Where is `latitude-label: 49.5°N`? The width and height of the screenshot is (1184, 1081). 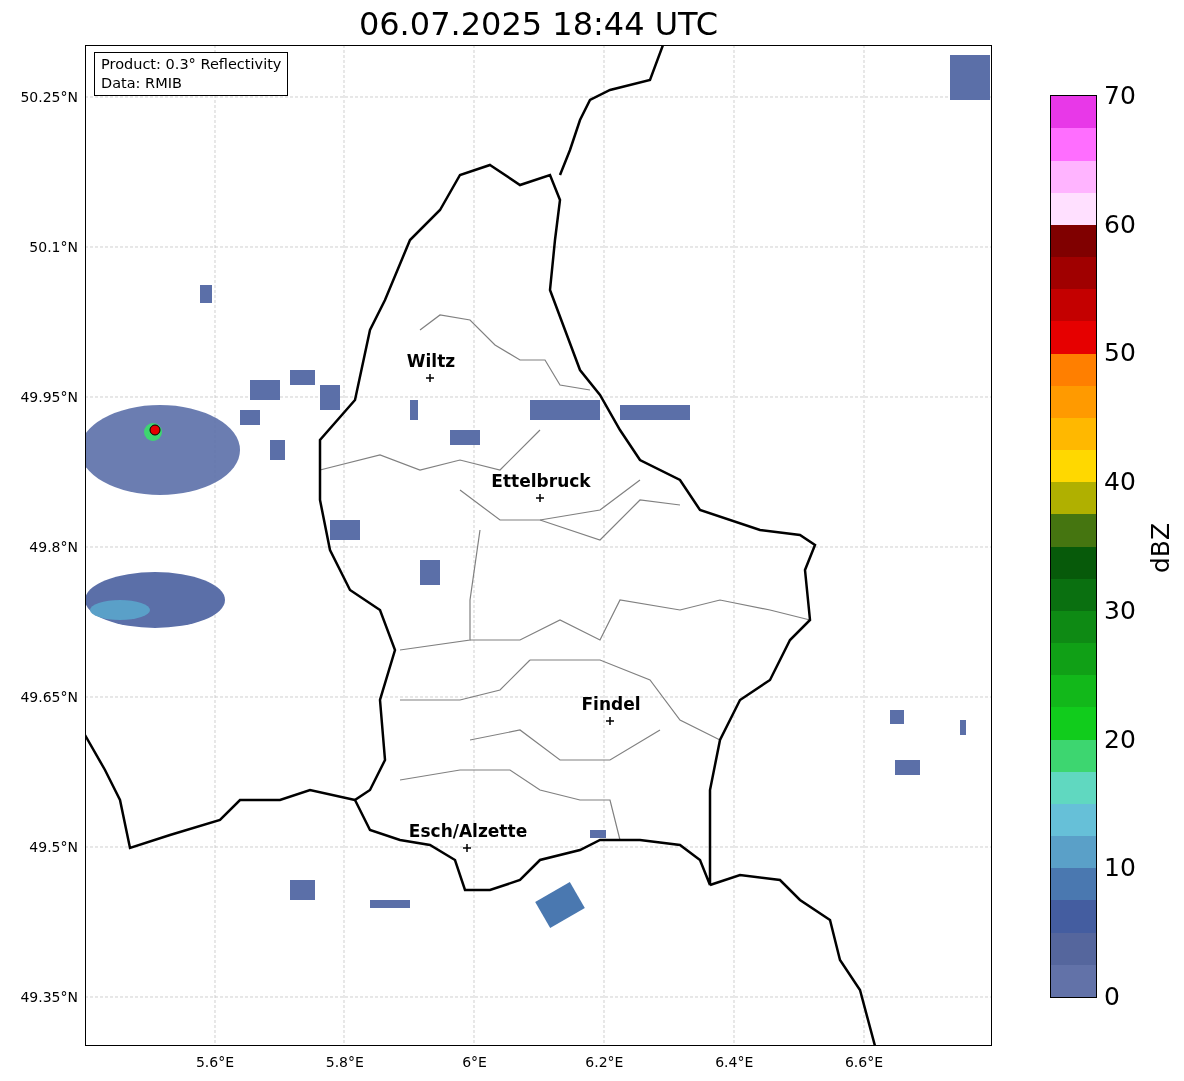 latitude-label: 49.5°N is located at coordinates (53, 847).